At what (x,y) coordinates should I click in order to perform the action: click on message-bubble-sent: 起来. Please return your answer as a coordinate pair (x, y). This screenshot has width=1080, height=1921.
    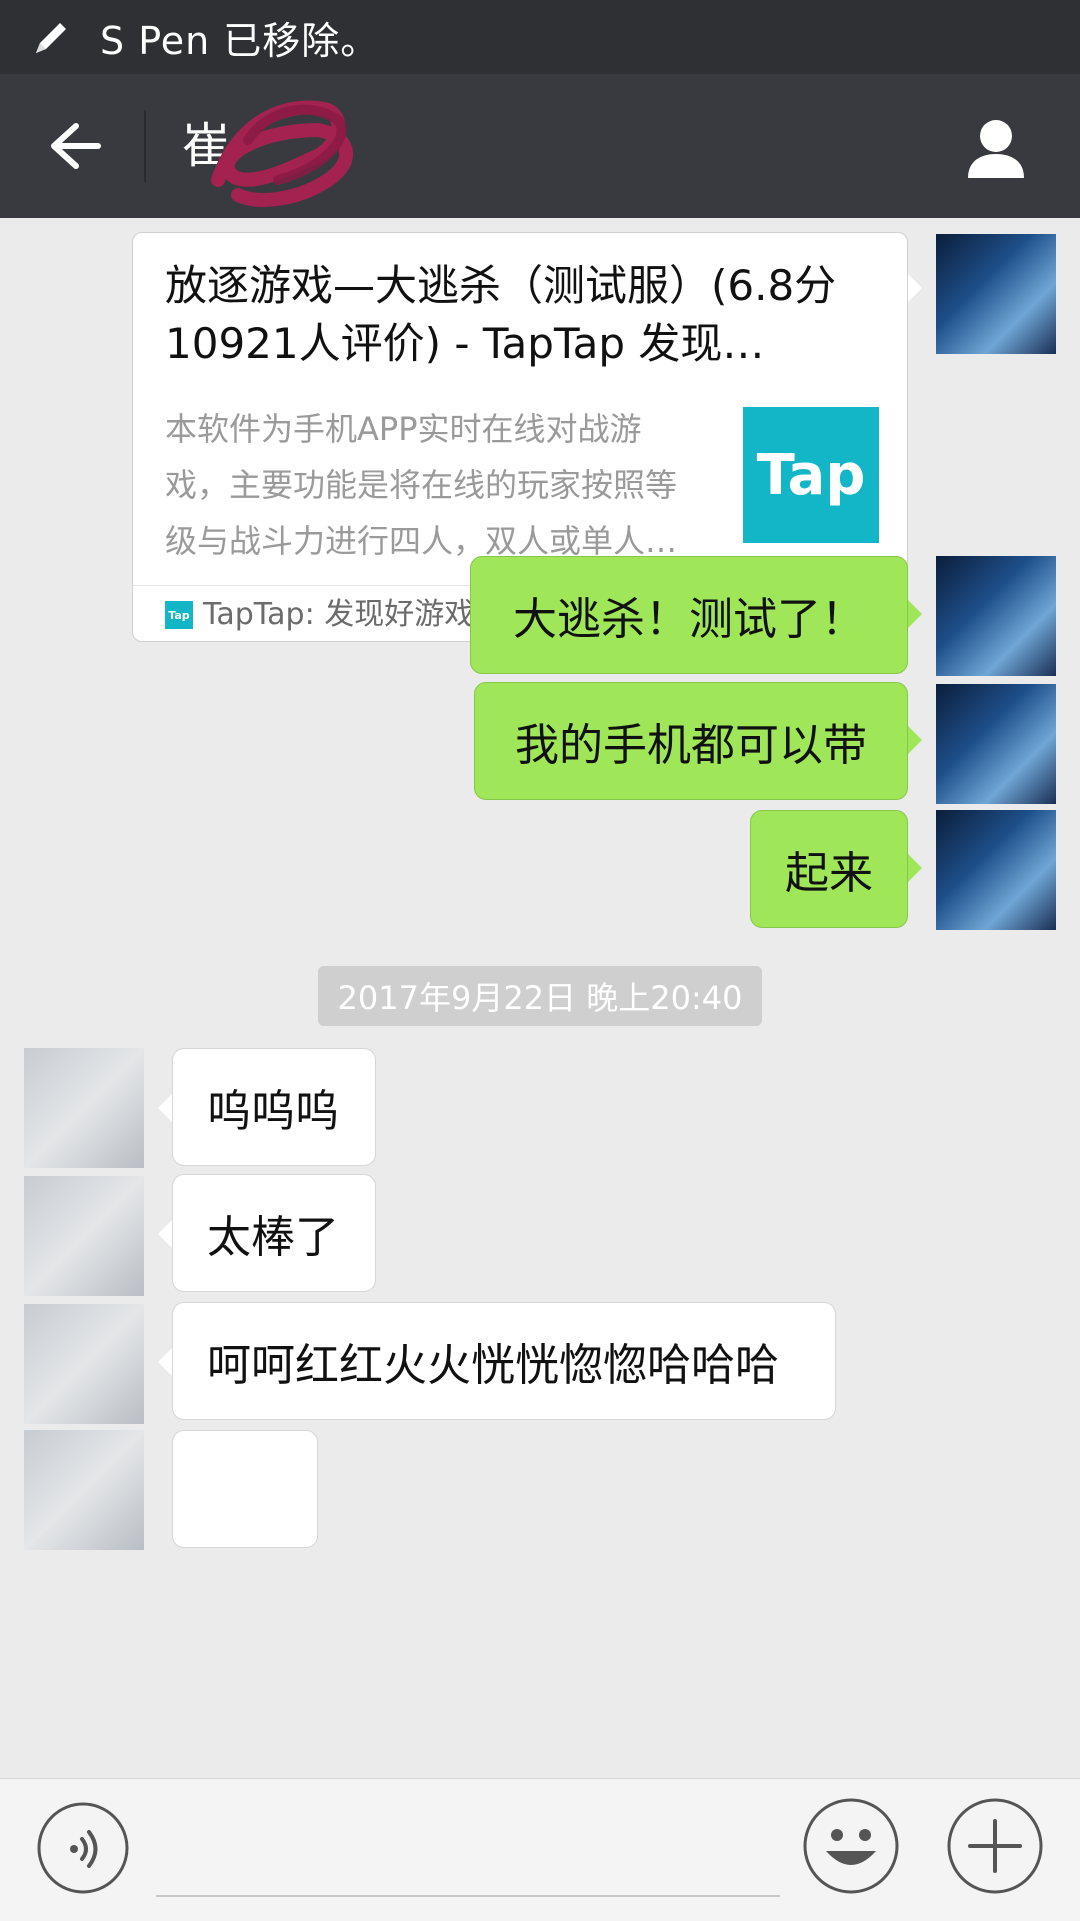
    Looking at the image, I should click on (829, 869).